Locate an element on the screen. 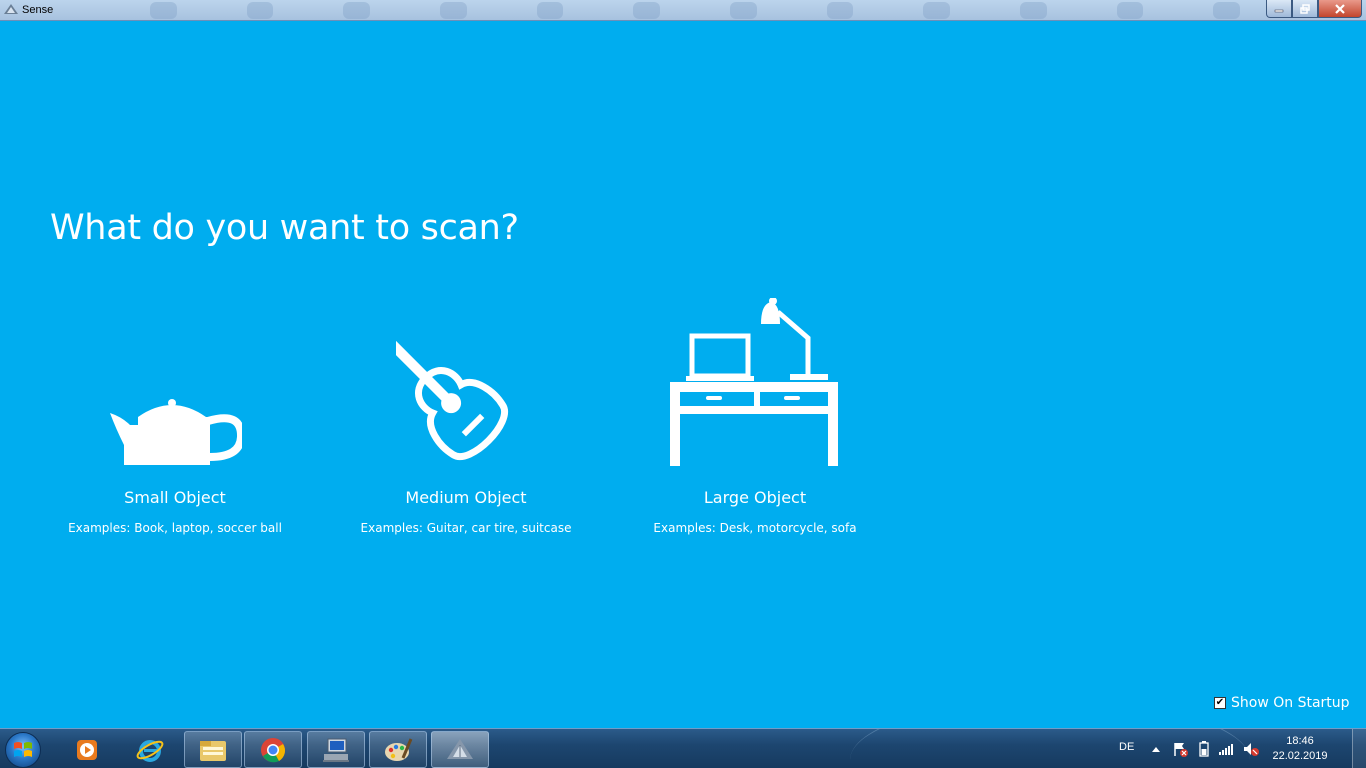 The image size is (1366, 768). close-icon is located at coordinates (1340, 8).